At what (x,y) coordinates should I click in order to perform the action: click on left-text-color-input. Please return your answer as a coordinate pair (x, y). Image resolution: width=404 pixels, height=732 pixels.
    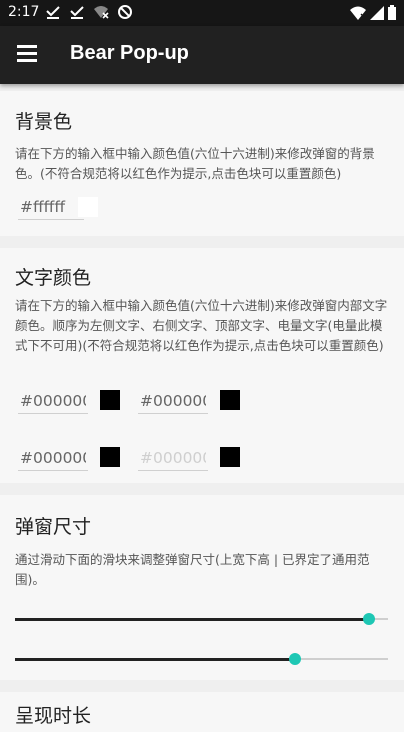
    Looking at the image, I should click on (53, 401).